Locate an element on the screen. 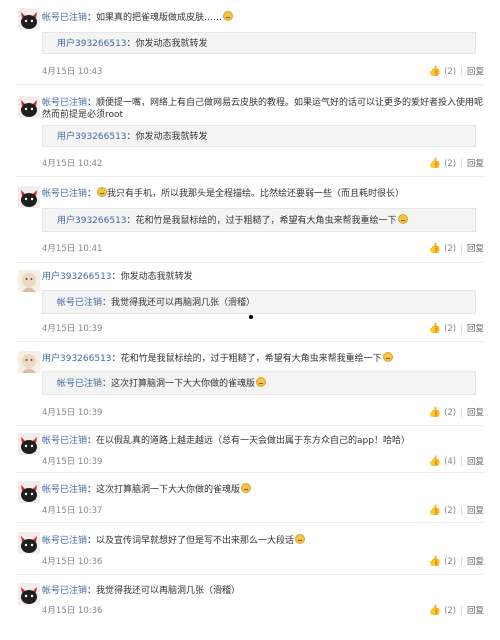  quoted-reply: 帐号已注销：我觉得我还可以再脑洞几张（滑稽） is located at coordinates (259, 302).